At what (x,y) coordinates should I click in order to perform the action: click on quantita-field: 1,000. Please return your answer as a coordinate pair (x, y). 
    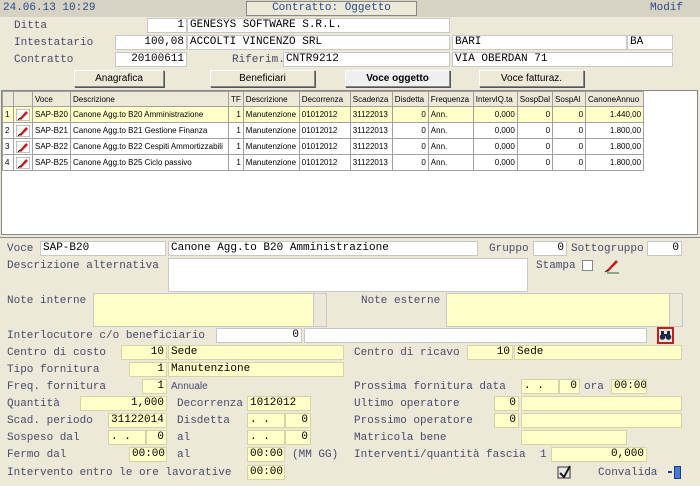
    Looking at the image, I should click on (123, 403).